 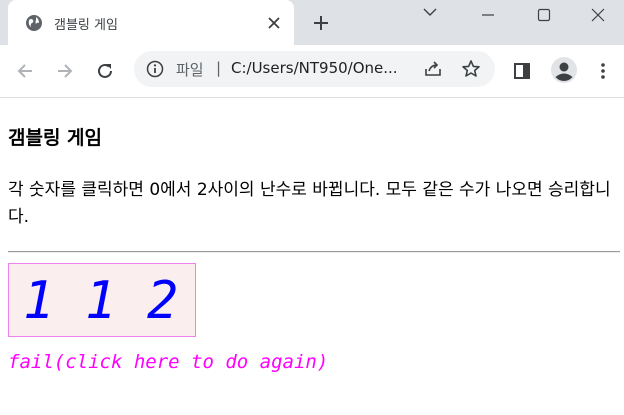 What do you see at coordinates (155, 69) in the screenshot?
I see `info-icon` at bounding box center [155, 69].